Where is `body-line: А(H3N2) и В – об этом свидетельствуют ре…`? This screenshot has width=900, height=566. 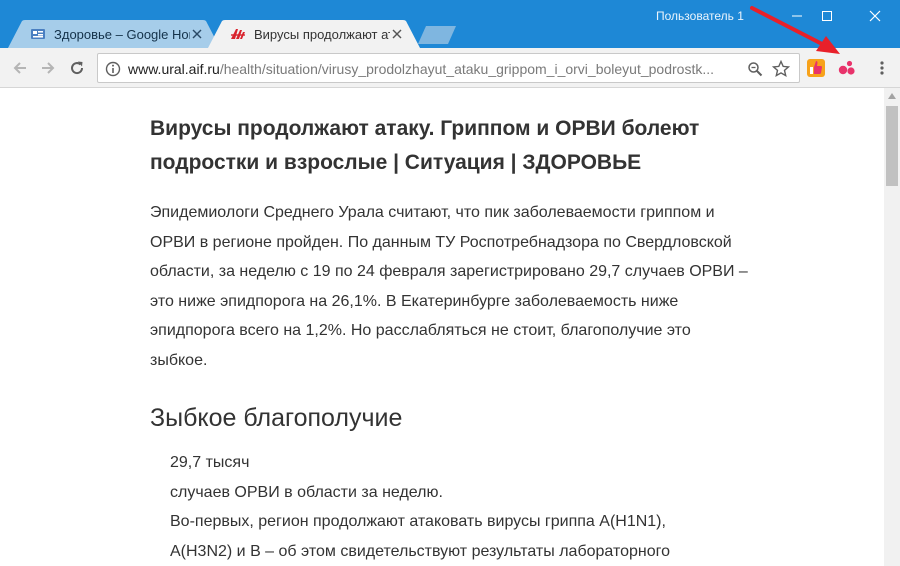 body-line: А(H3N2) и В – об этом свидетельствуют ре… is located at coordinates (420, 551).